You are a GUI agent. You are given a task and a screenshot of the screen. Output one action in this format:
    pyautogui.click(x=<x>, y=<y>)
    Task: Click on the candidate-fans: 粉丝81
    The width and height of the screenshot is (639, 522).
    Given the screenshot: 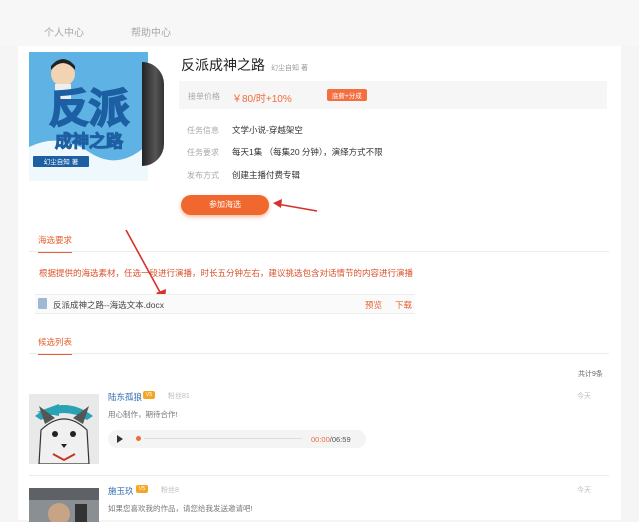 What is the action you would take?
    pyautogui.click(x=179, y=396)
    